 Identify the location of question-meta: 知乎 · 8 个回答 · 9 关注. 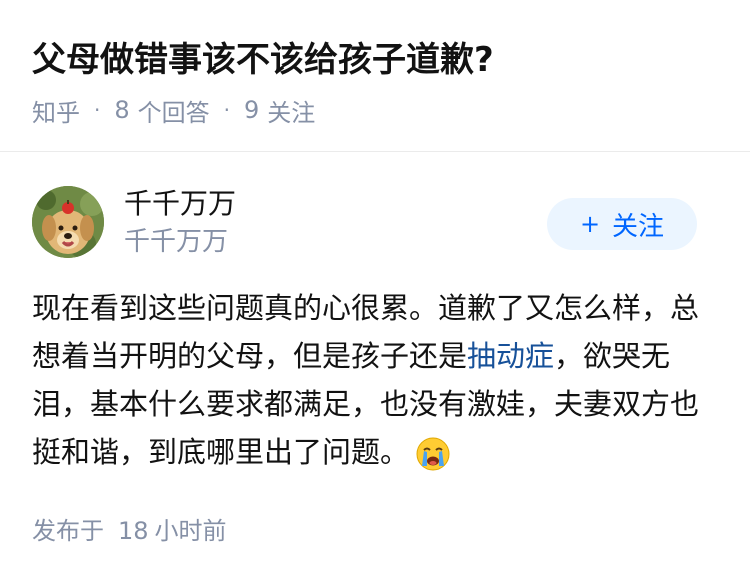
(173, 110).